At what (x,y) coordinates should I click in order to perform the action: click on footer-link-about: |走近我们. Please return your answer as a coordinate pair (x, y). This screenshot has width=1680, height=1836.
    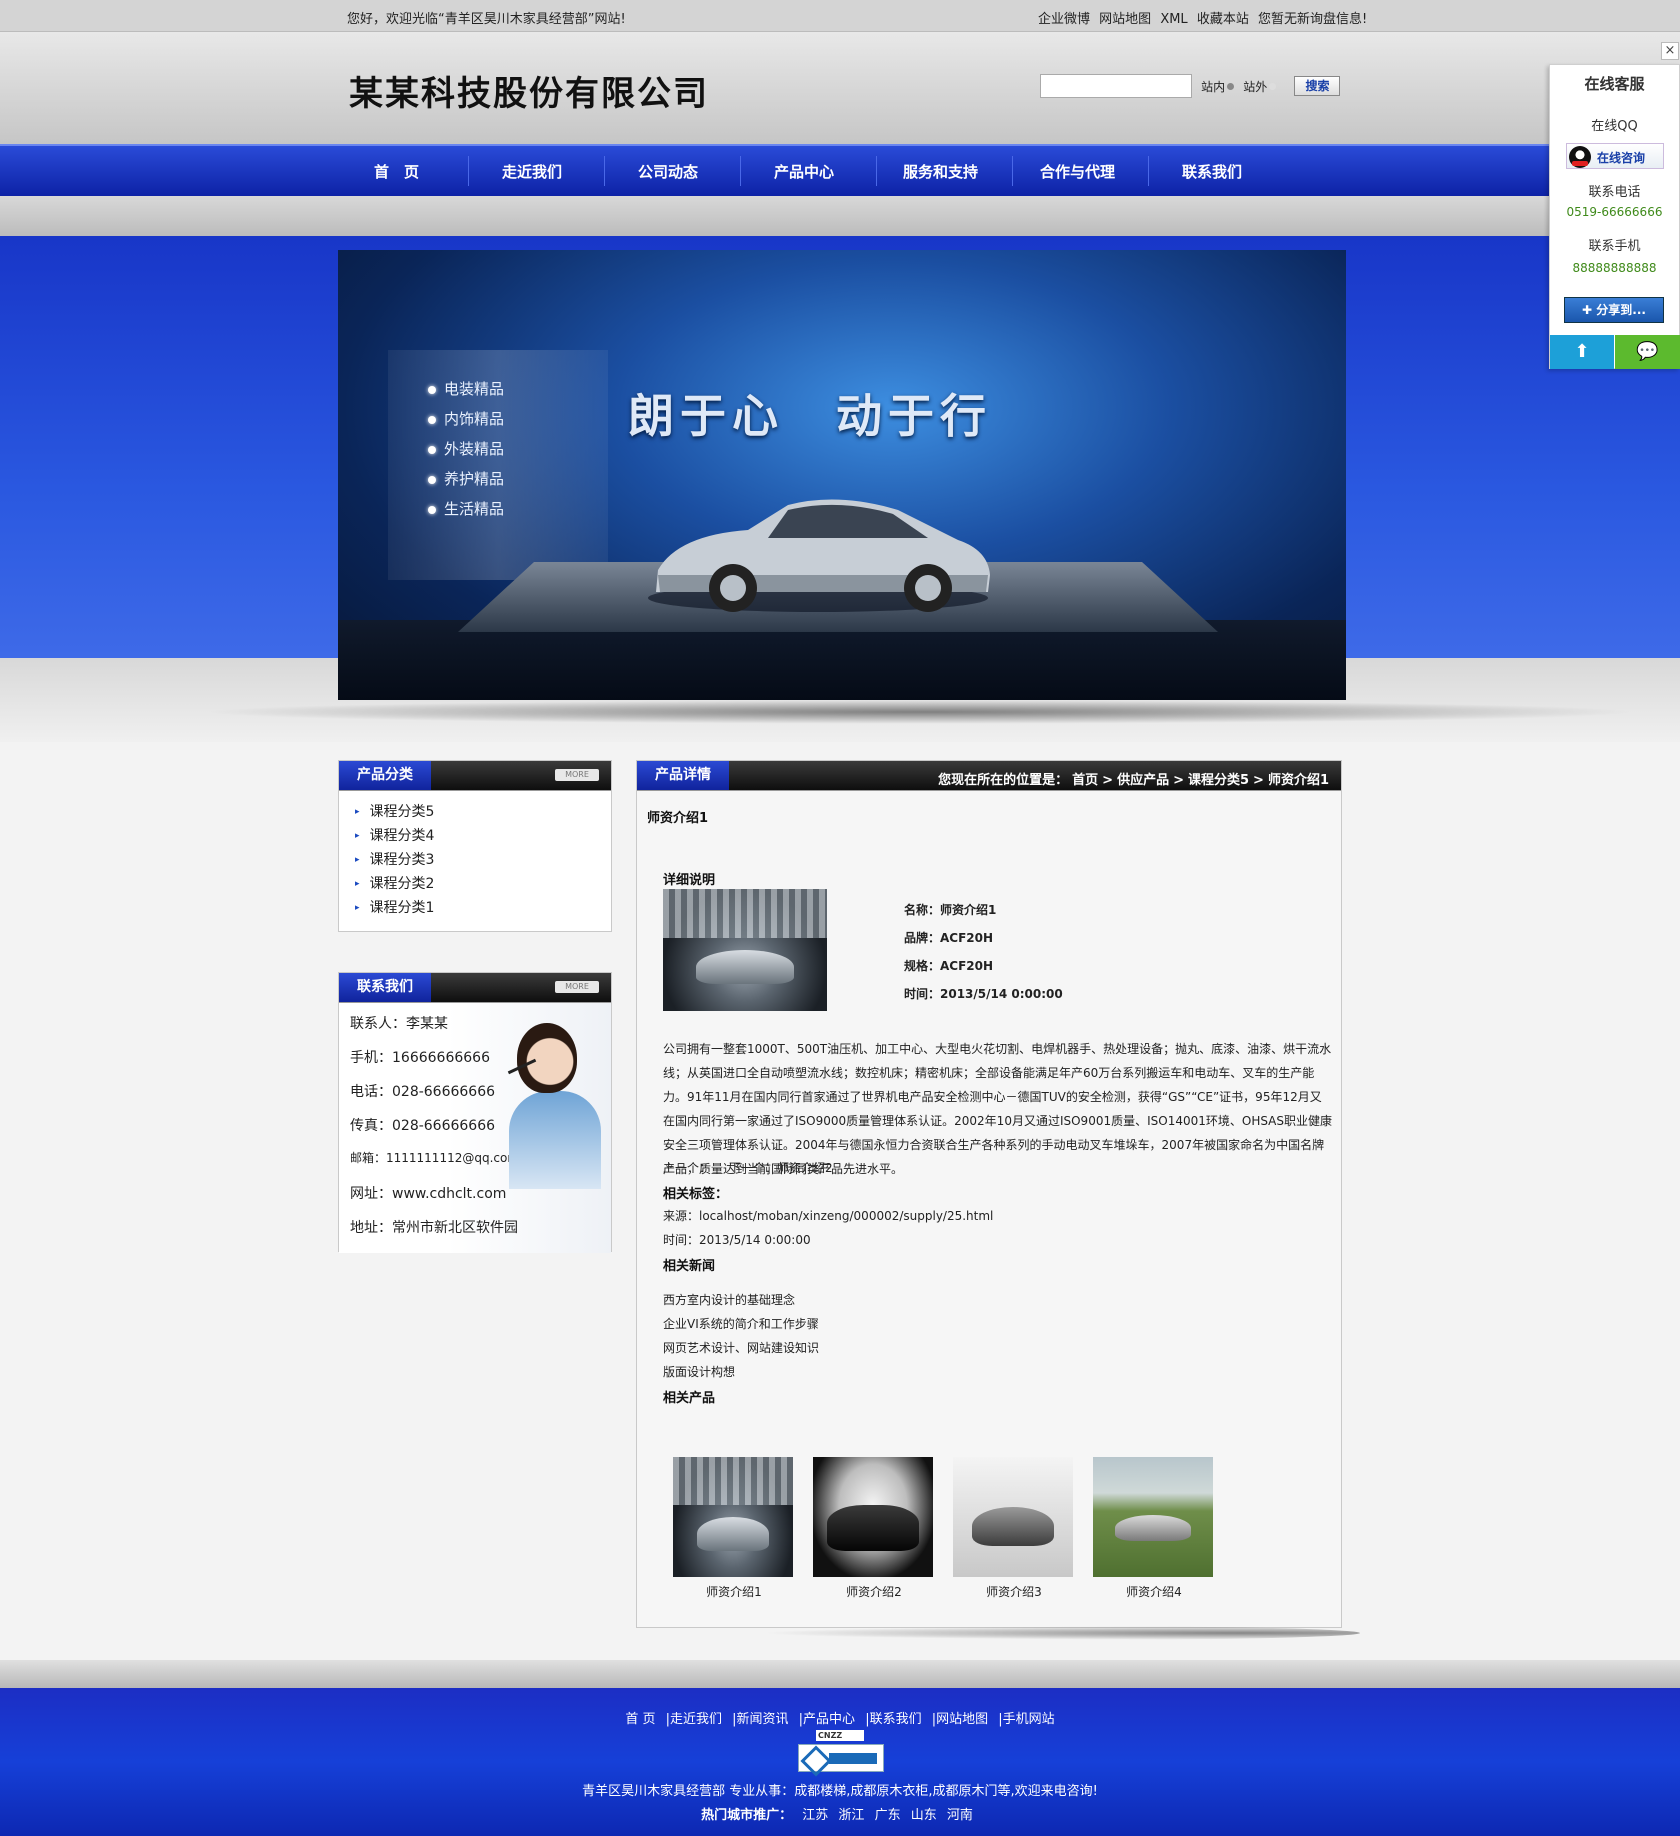
    Looking at the image, I should click on (694, 1719).